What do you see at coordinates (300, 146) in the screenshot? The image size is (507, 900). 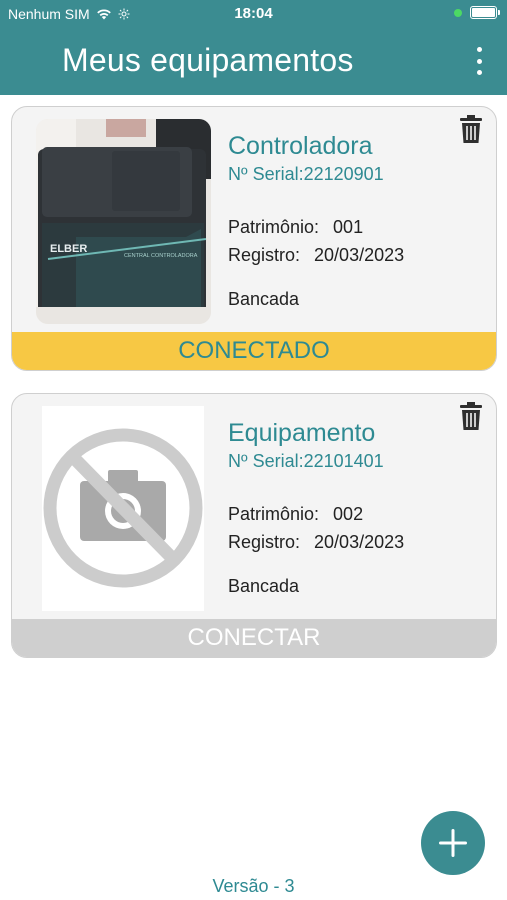 I see `device-name: Controladora` at bounding box center [300, 146].